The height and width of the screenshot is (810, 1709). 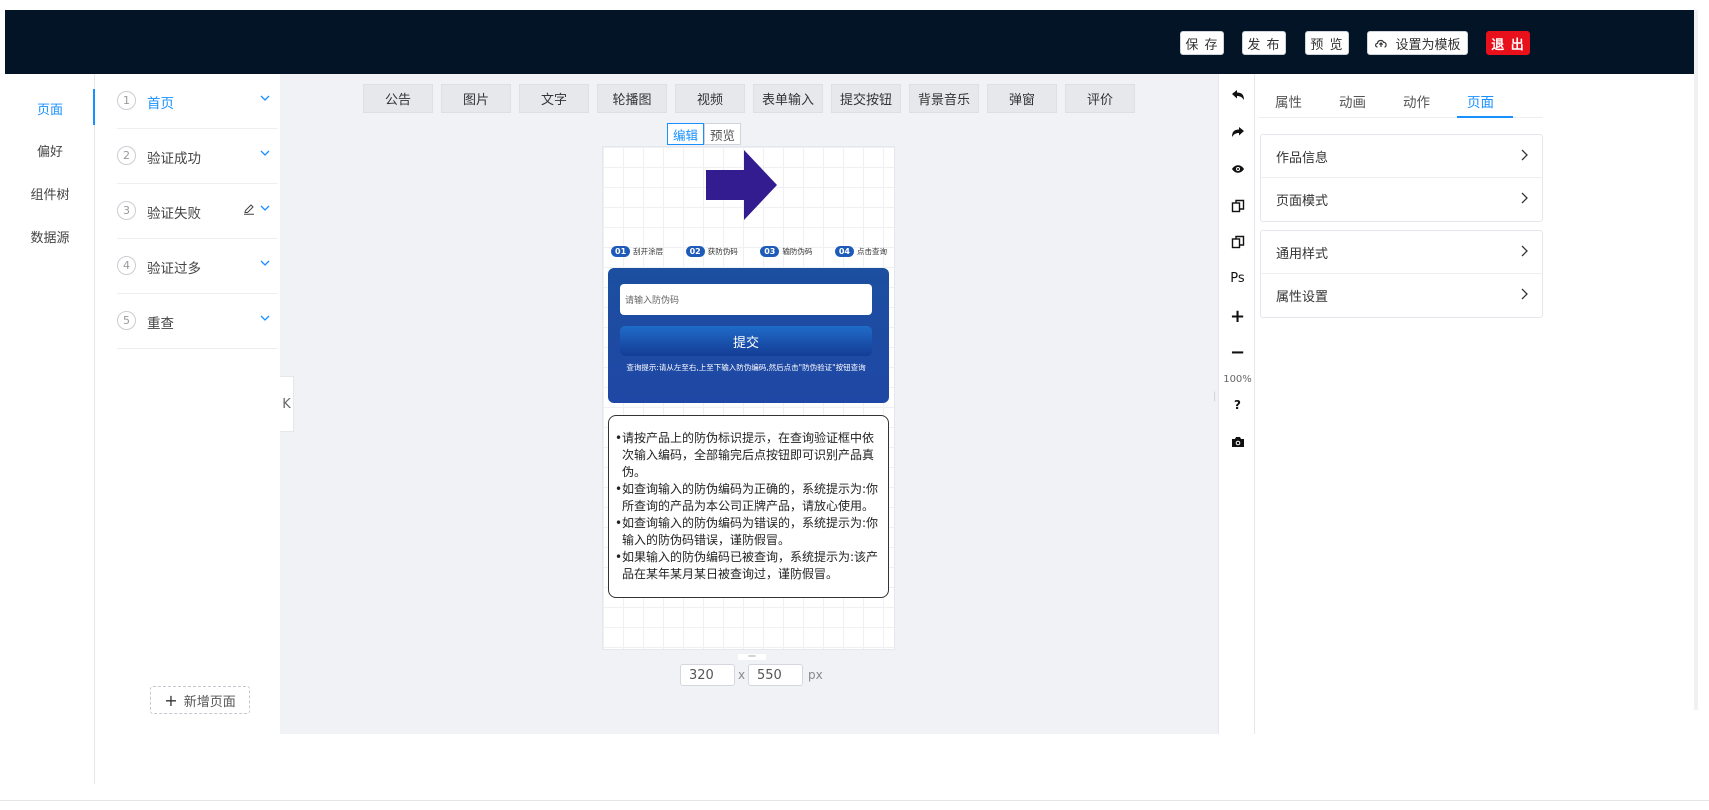 I want to click on page-item-home: 1 首页, so click(x=197, y=101).